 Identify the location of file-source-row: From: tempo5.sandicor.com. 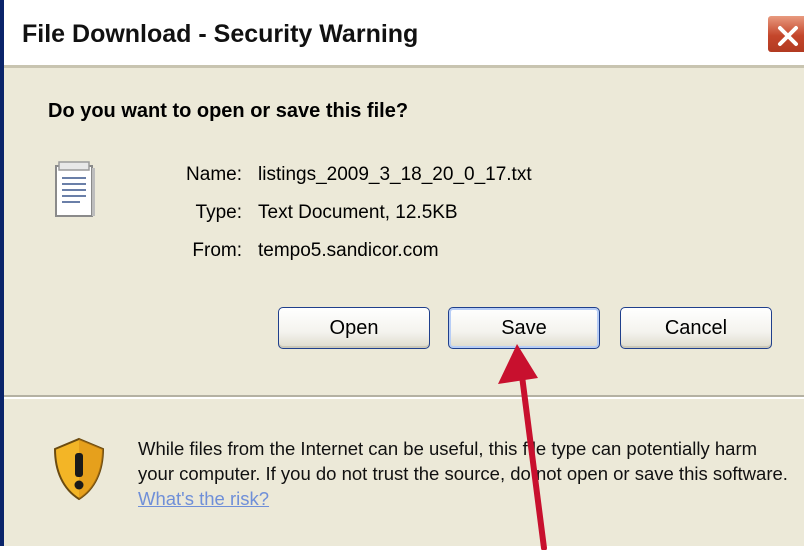
(404, 253).